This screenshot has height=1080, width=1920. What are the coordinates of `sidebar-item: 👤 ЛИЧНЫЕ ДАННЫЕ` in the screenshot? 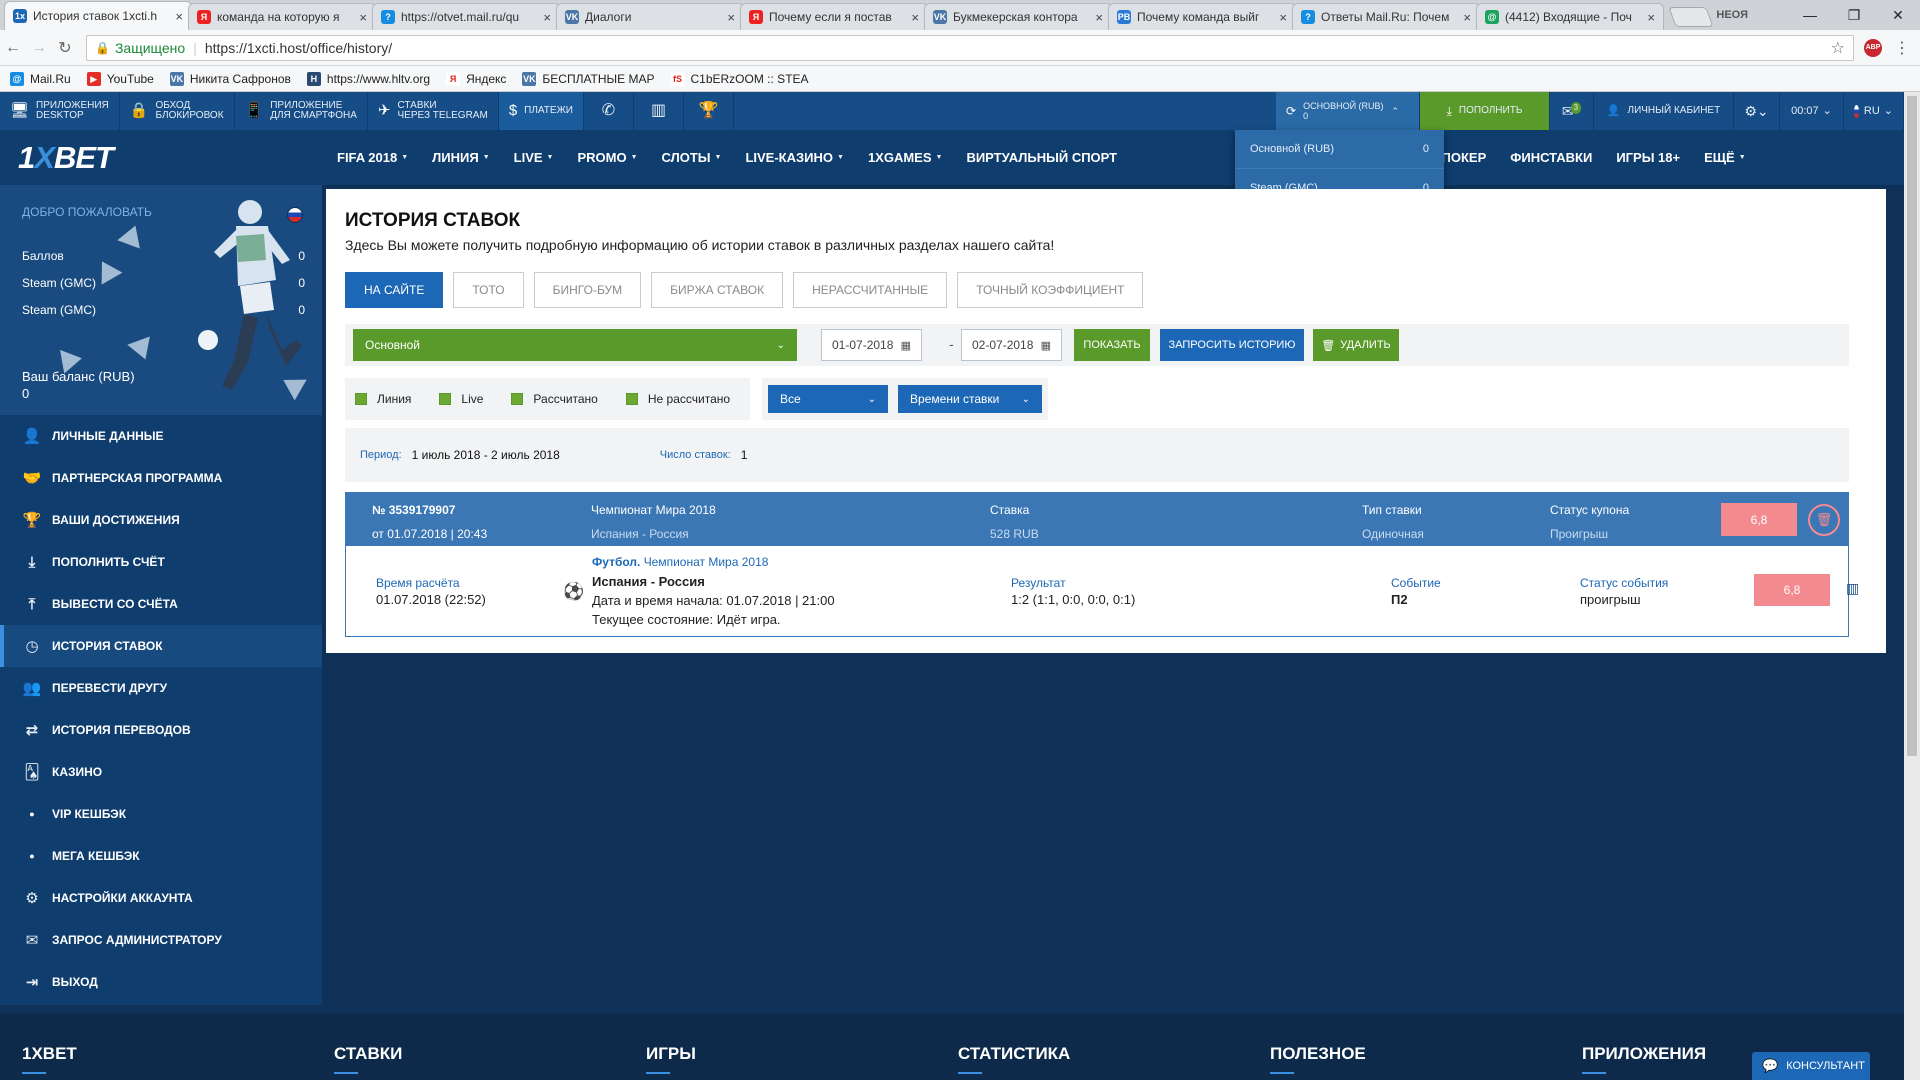 It's located at (161, 436).